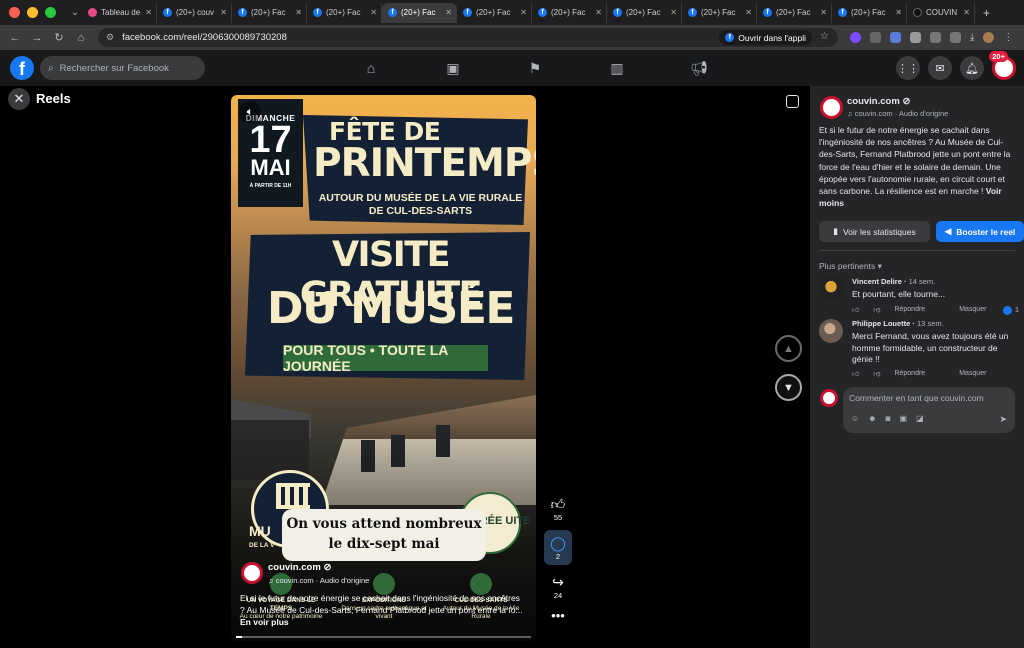  What do you see at coordinates (850, 266) in the screenshot?
I see `comment-sort-dropdown: Plus pertinents ▾` at bounding box center [850, 266].